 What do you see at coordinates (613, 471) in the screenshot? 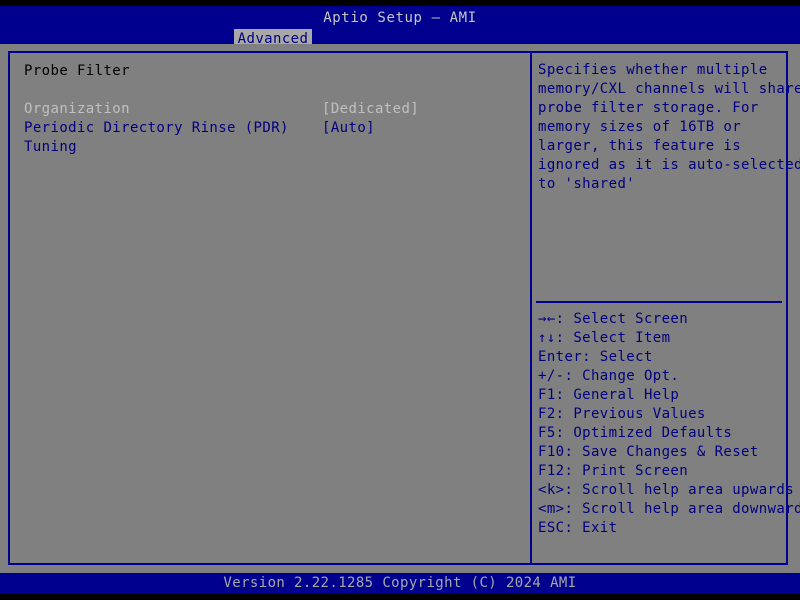
I see `key-legend-print-screen: F12: Print Screen` at bounding box center [613, 471].